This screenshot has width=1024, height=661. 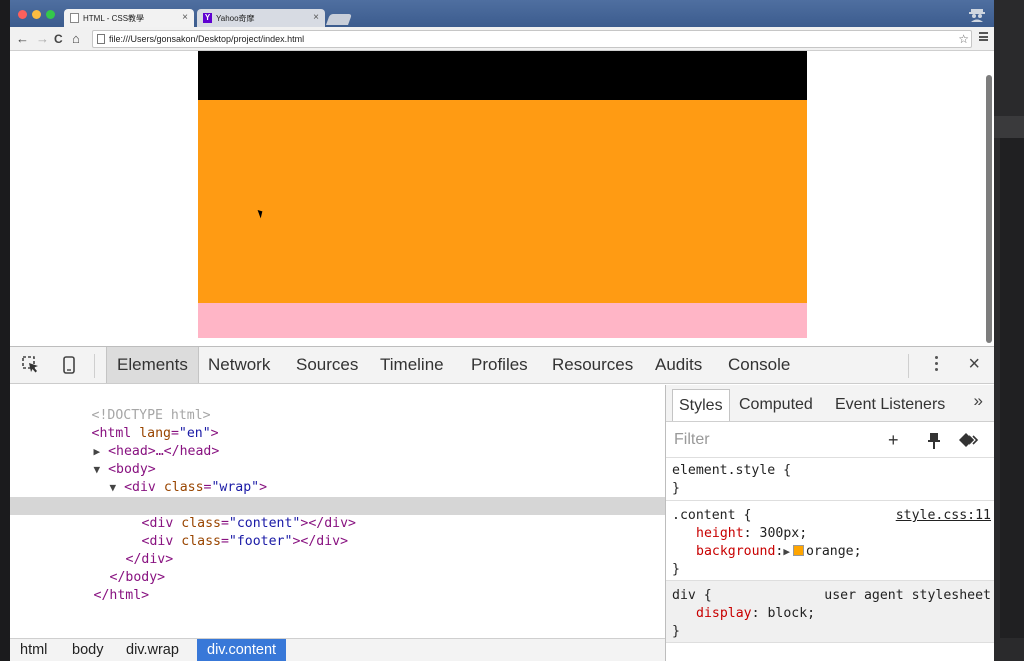 What do you see at coordinates (337, 460) in the screenshot?
I see `tree-node-body: ▼ <body>` at bounding box center [337, 460].